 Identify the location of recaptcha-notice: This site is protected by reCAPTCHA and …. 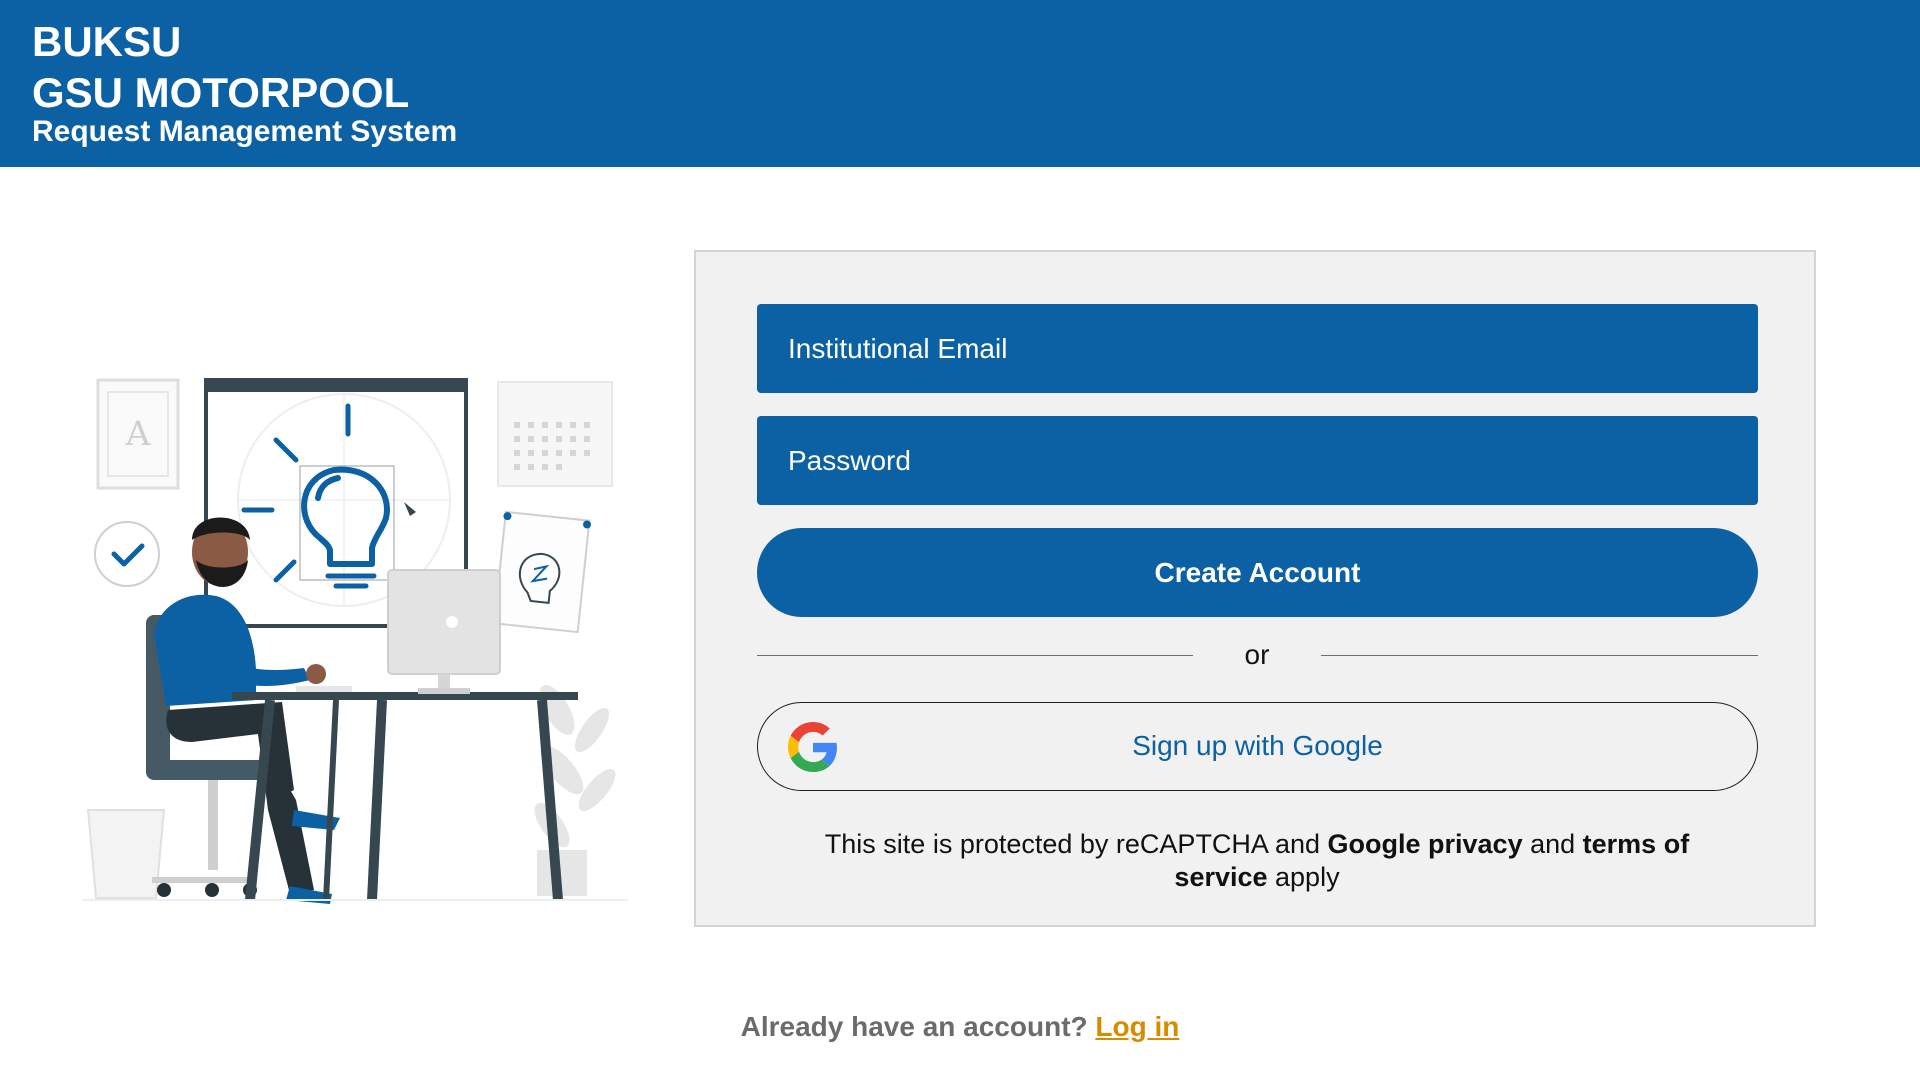
(1257, 861).